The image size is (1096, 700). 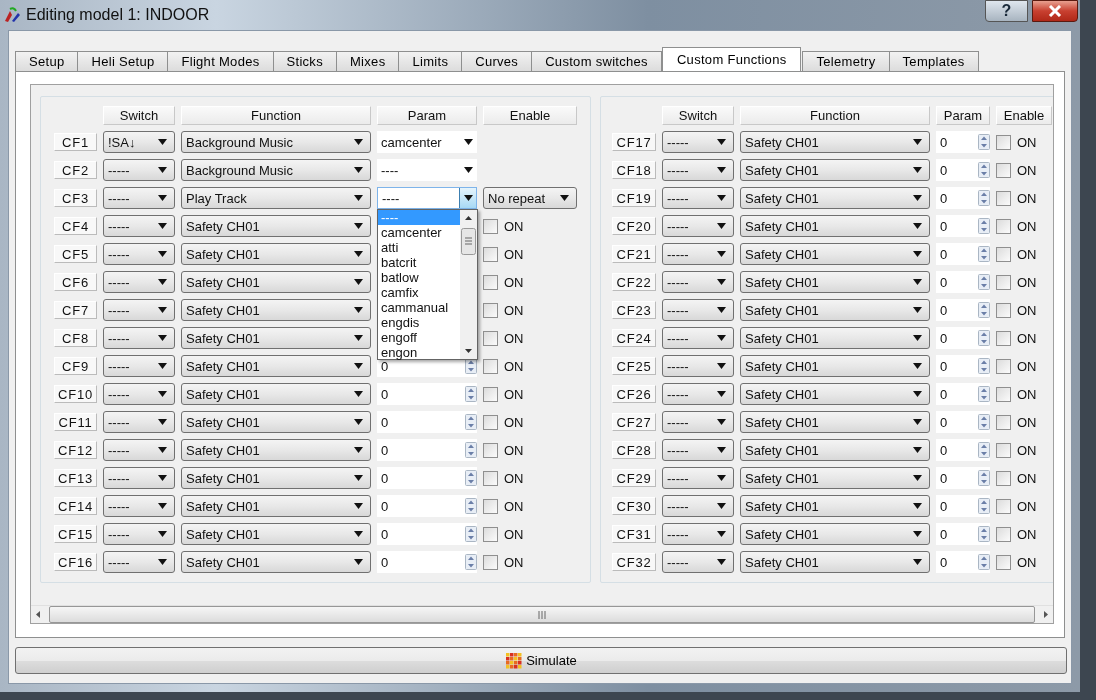 I want to click on list-item: engoff, so click(x=419, y=337).